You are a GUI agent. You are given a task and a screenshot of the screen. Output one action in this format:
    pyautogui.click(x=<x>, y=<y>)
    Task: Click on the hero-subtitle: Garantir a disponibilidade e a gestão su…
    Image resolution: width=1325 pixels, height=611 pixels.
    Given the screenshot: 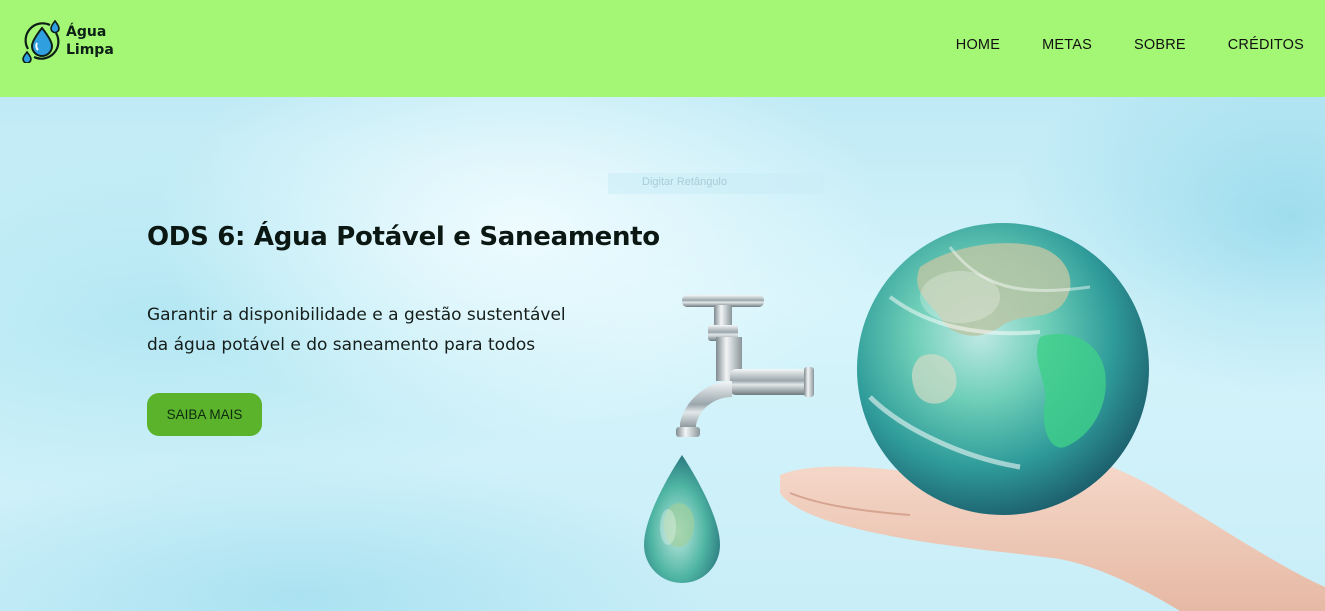 What is the action you would take?
    pyautogui.click(x=397, y=330)
    